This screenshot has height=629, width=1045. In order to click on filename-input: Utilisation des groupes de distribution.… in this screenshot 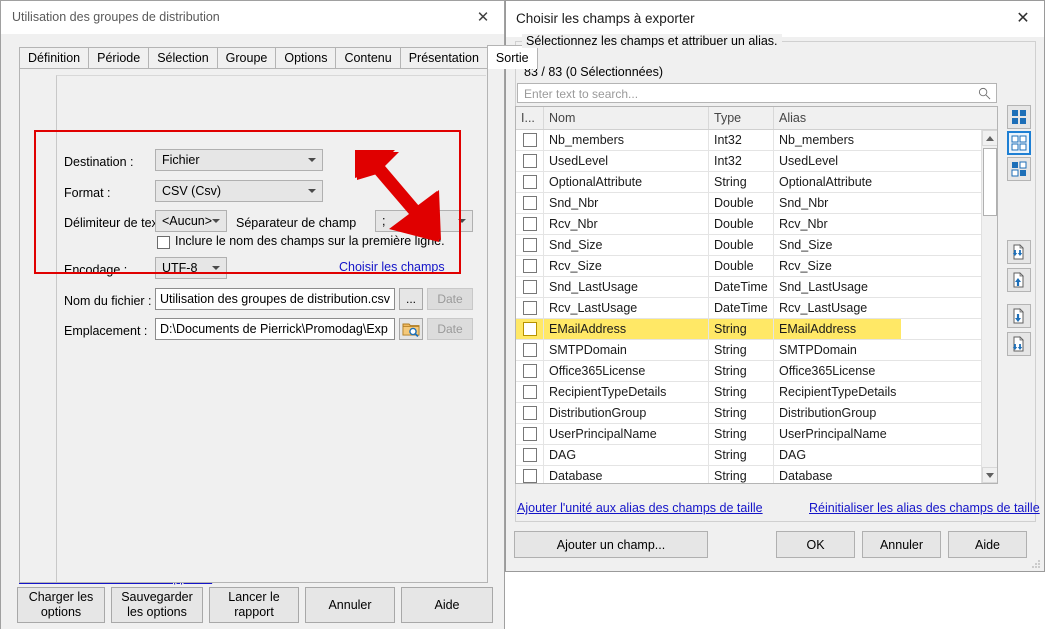, I will do `click(275, 299)`.